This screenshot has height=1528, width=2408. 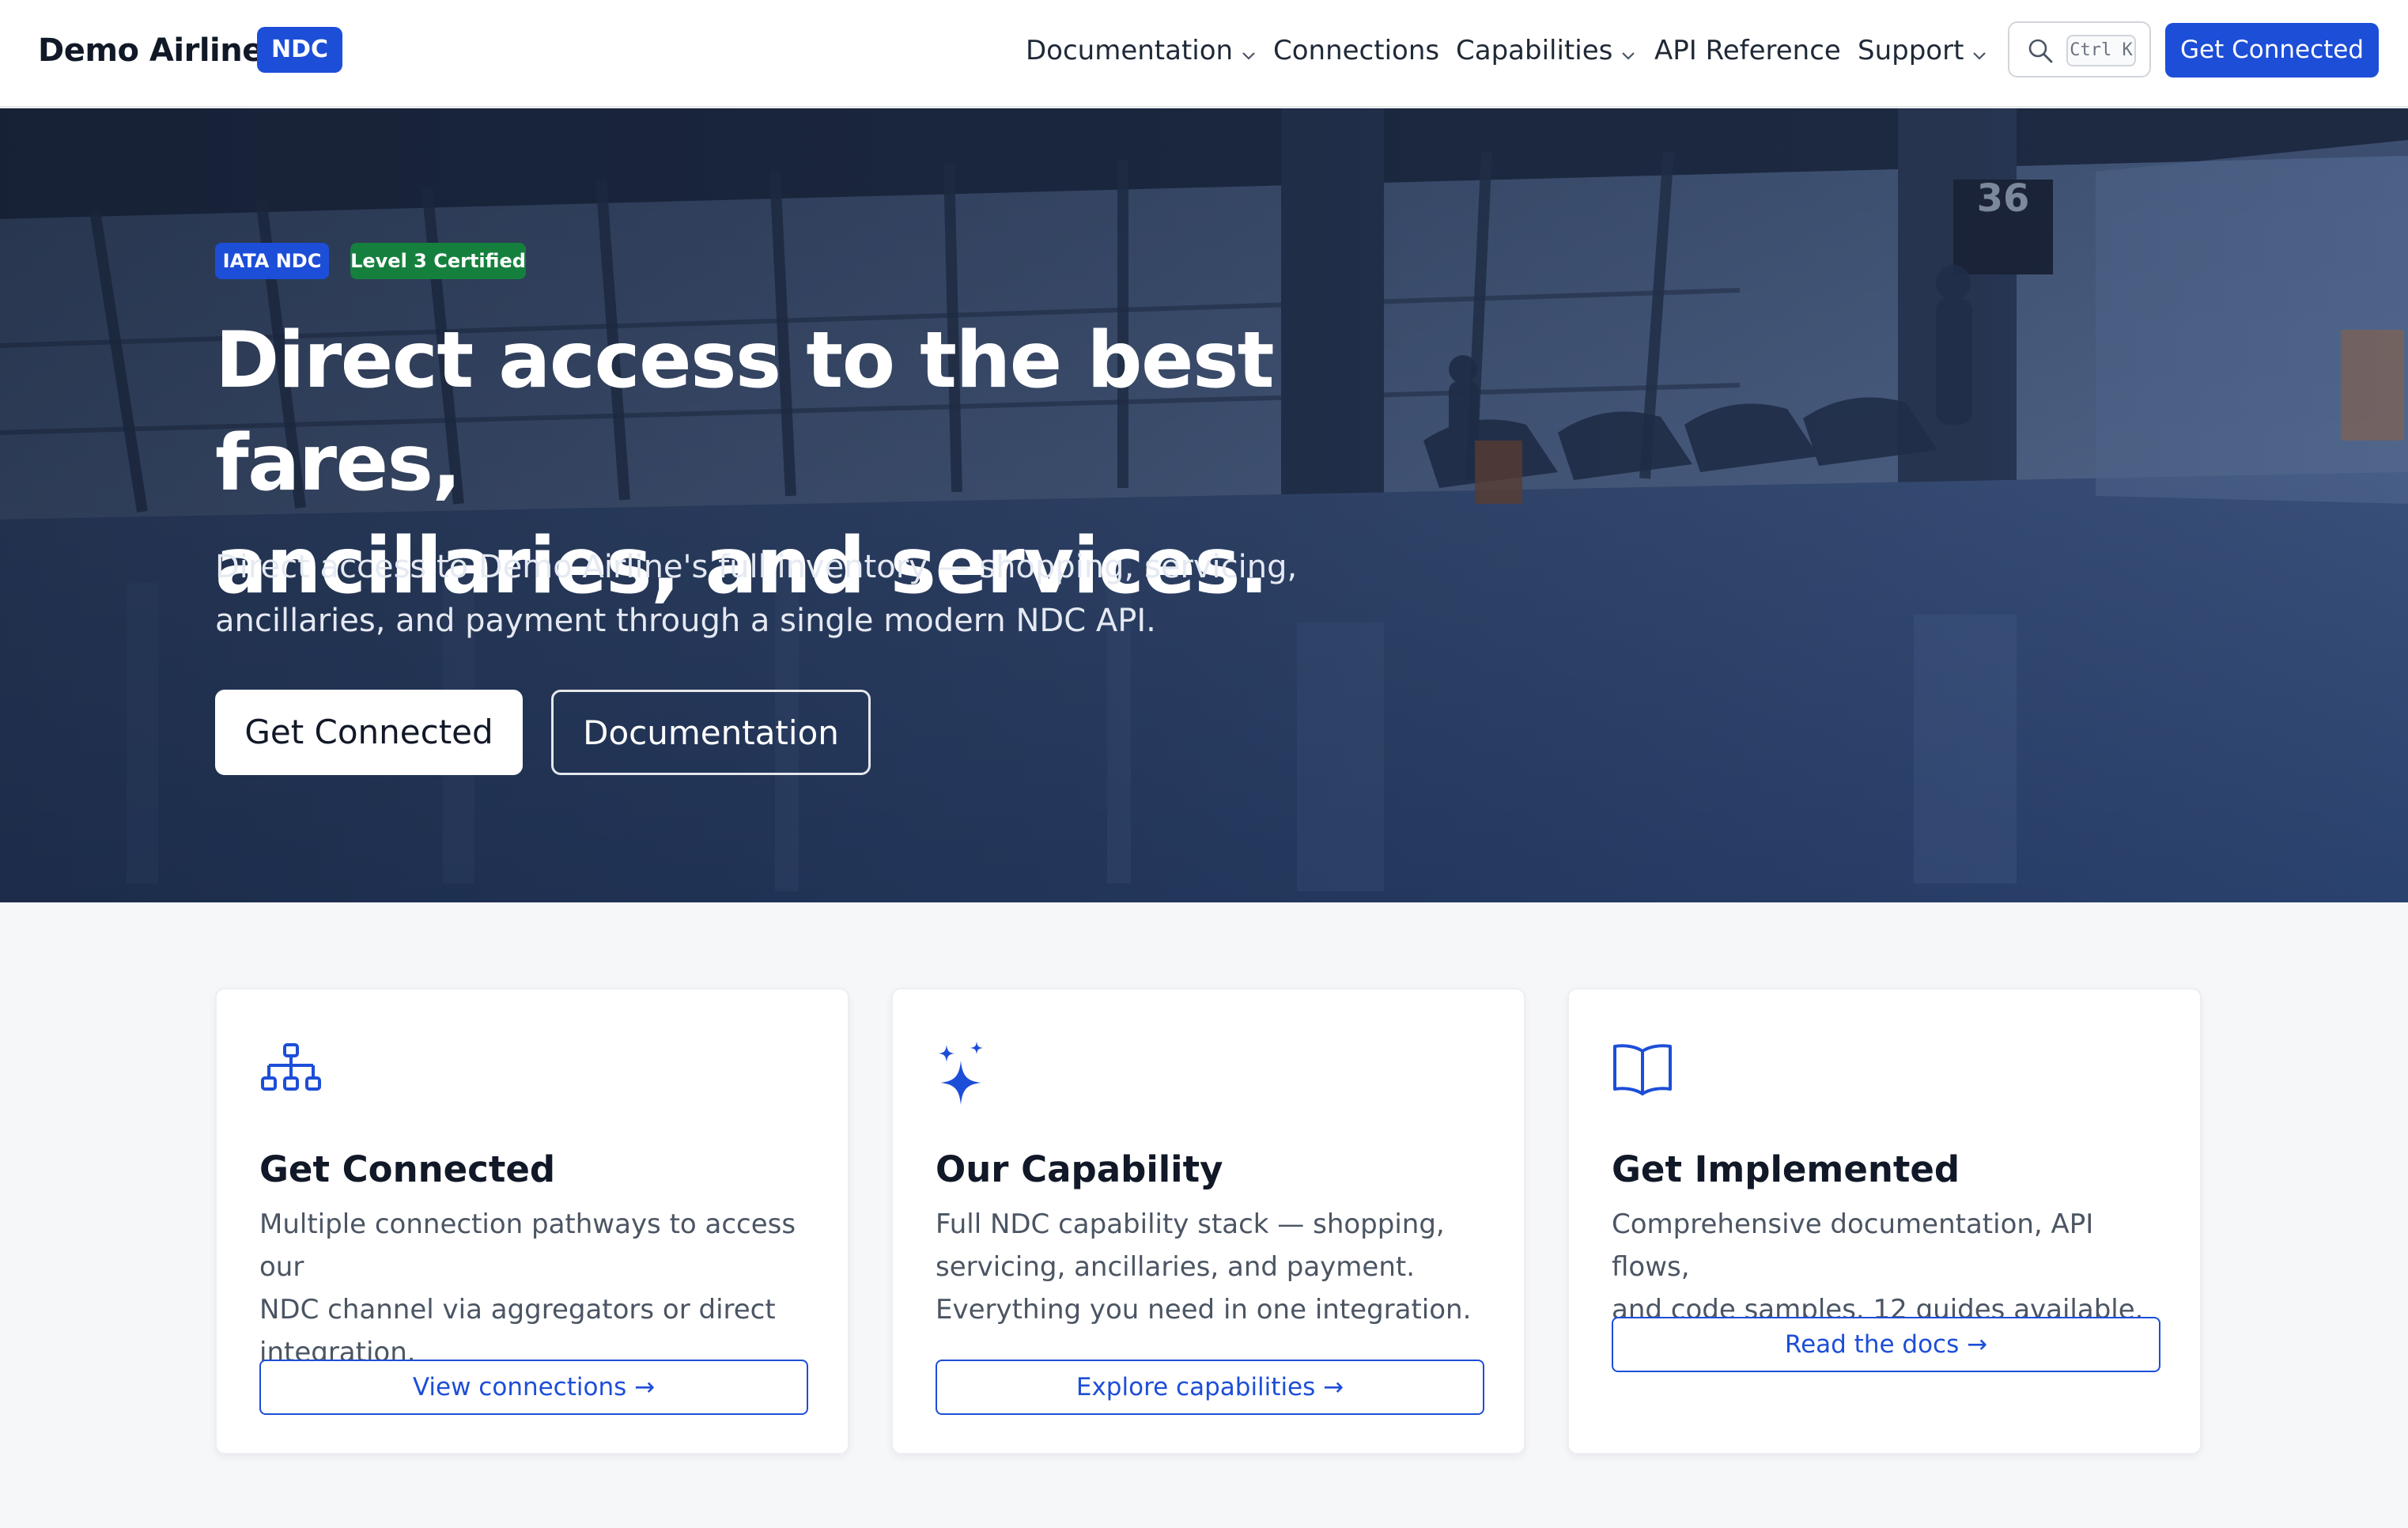 I want to click on card-title: Get Connected, so click(x=407, y=1169).